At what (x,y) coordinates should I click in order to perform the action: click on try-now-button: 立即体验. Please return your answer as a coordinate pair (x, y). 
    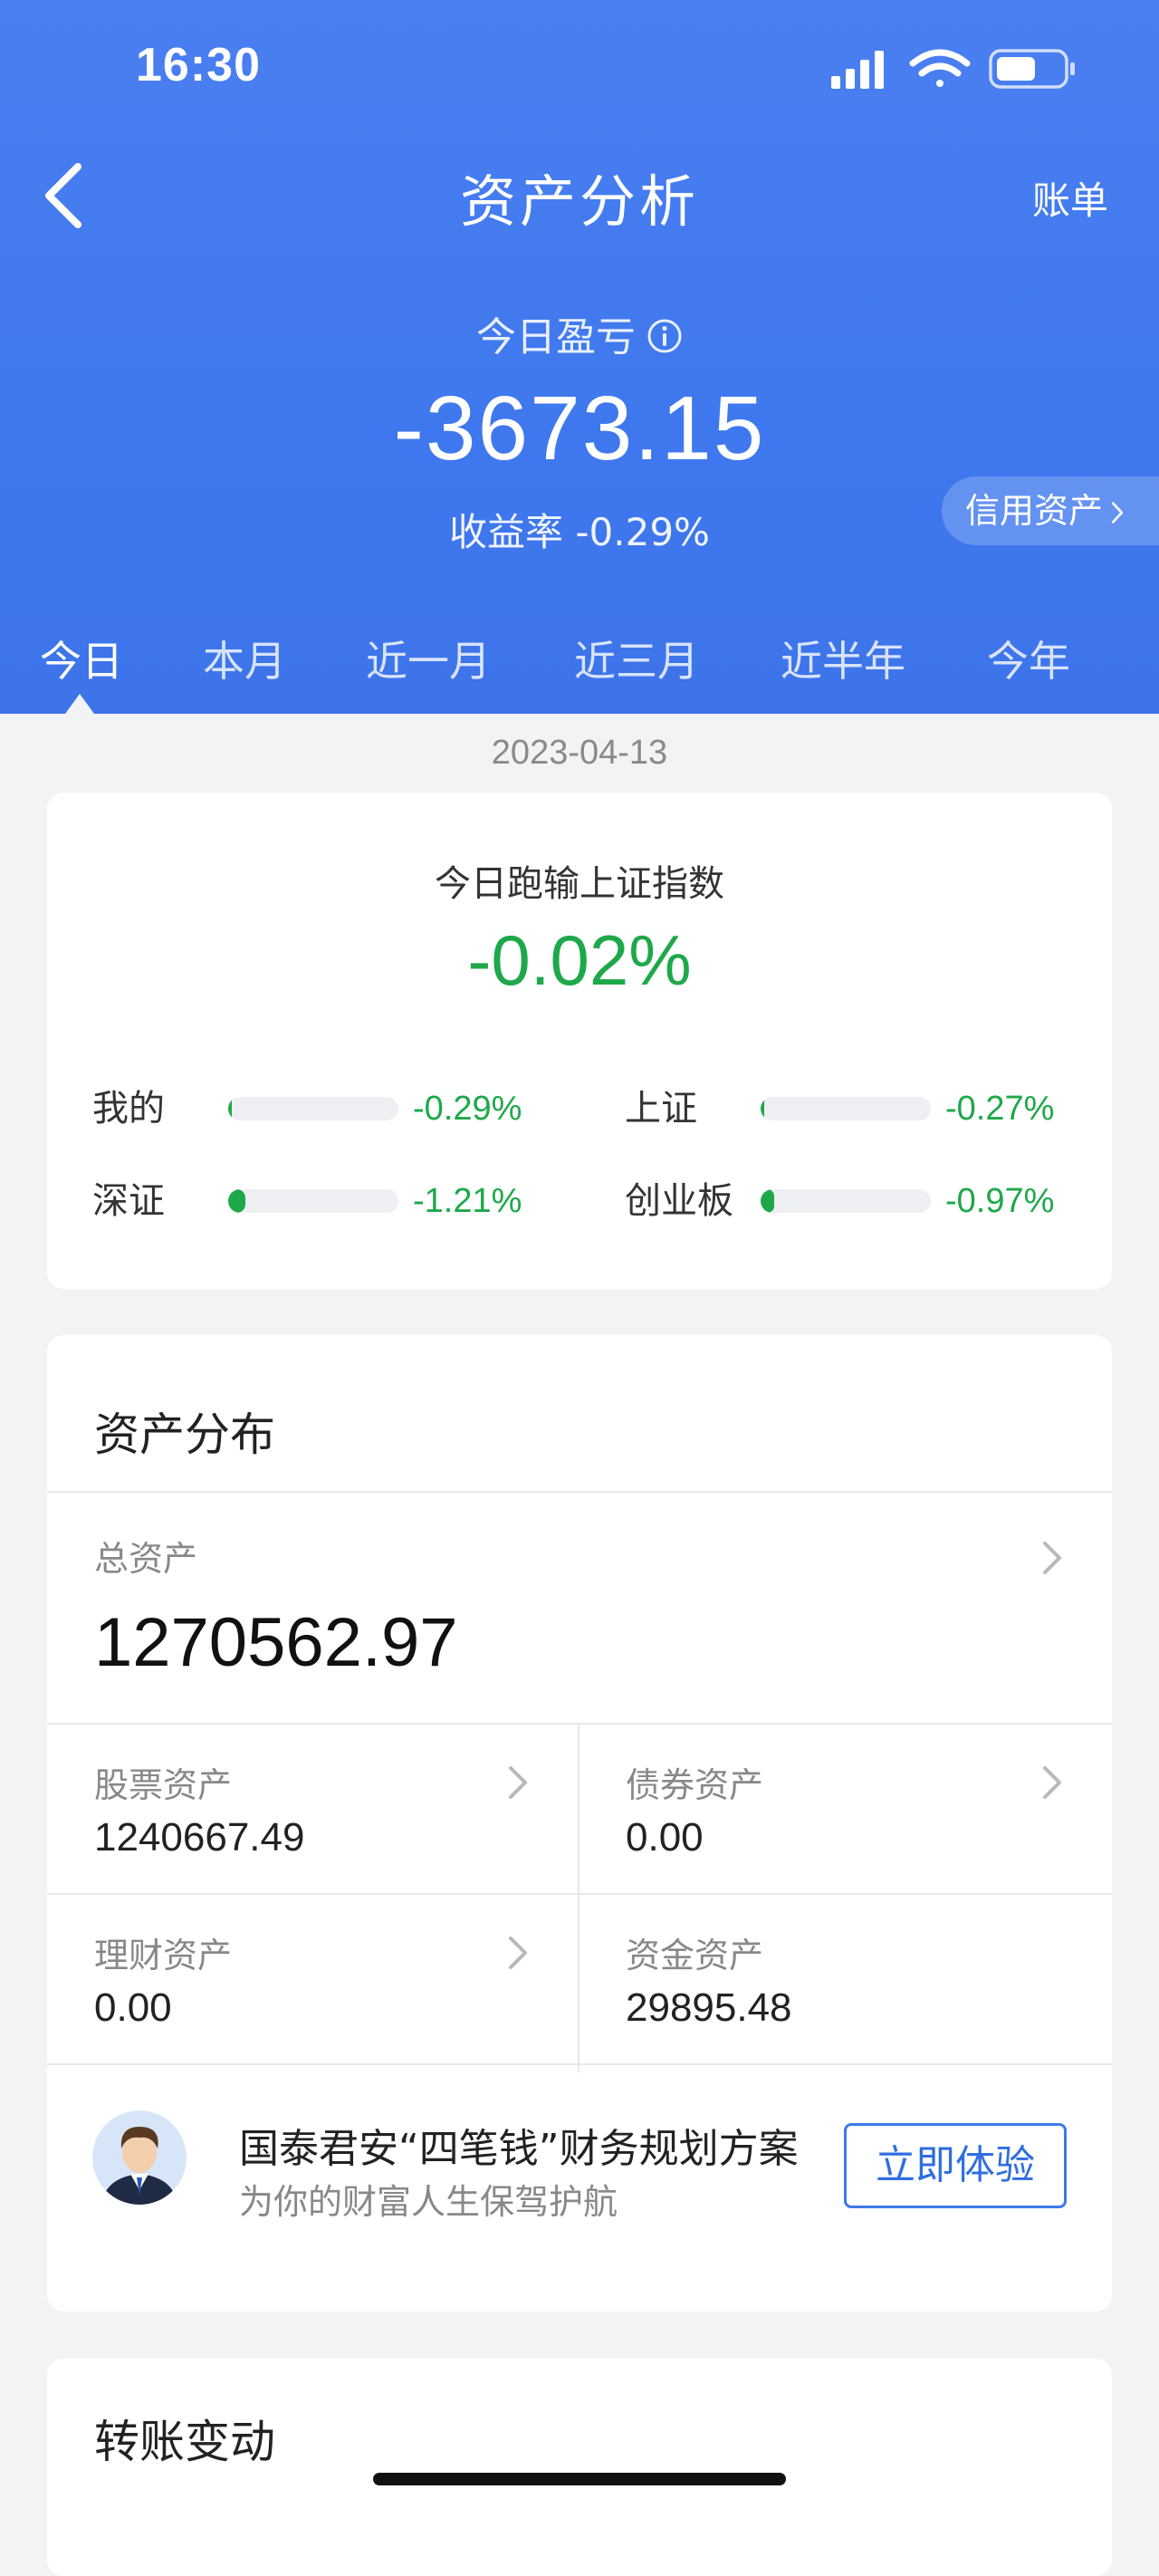
    Looking at the image, I should click on (956, 2165).